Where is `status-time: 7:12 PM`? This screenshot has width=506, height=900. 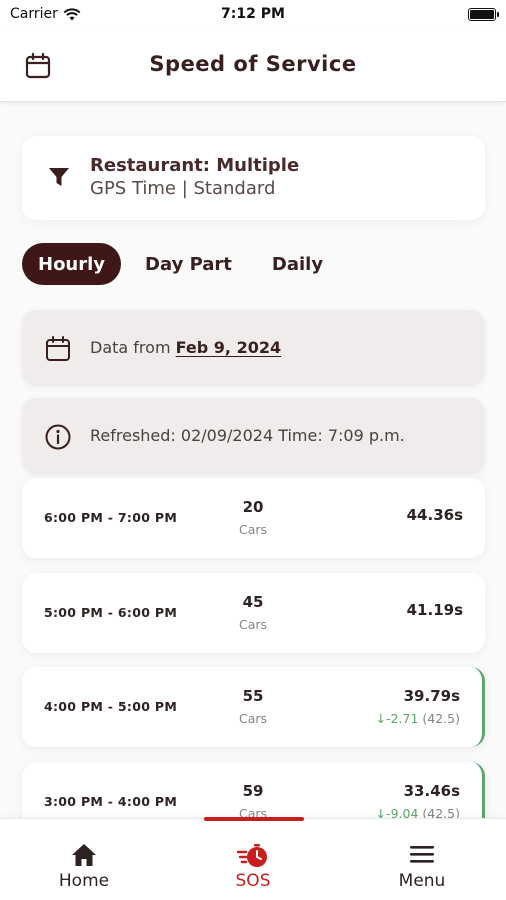 status-time: 7:12 PM is located at coordinates (253, 14).